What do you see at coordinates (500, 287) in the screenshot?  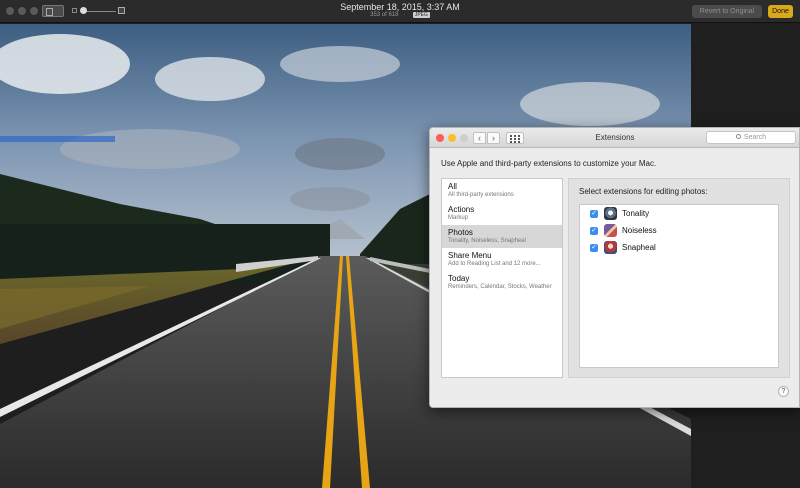 I see `category-subtitle: Reminders, Calendar, Stocks, Weather` at bounding box center [500, 287].